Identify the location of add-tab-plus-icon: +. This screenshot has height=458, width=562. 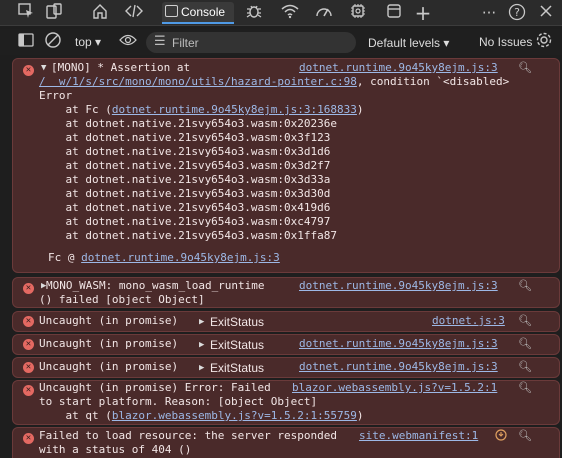
(423, 13).